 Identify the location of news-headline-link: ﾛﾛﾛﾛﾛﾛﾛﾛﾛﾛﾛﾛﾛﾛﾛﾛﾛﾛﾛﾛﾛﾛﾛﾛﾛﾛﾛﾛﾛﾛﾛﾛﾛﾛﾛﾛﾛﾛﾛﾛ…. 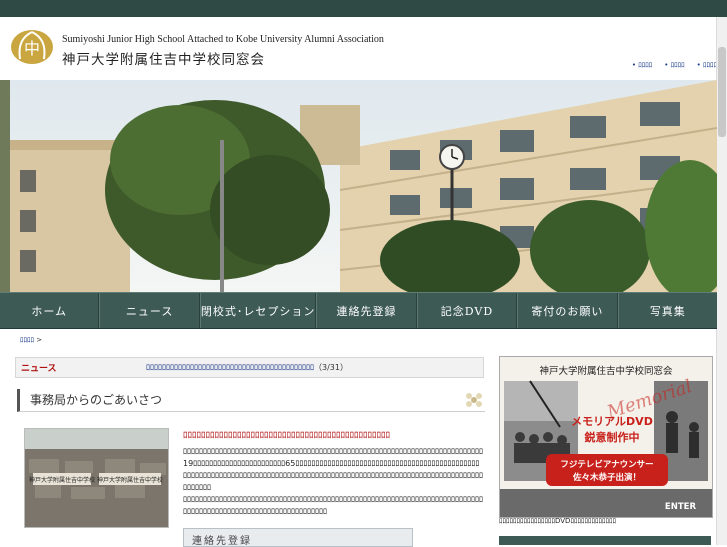
(247, 367).